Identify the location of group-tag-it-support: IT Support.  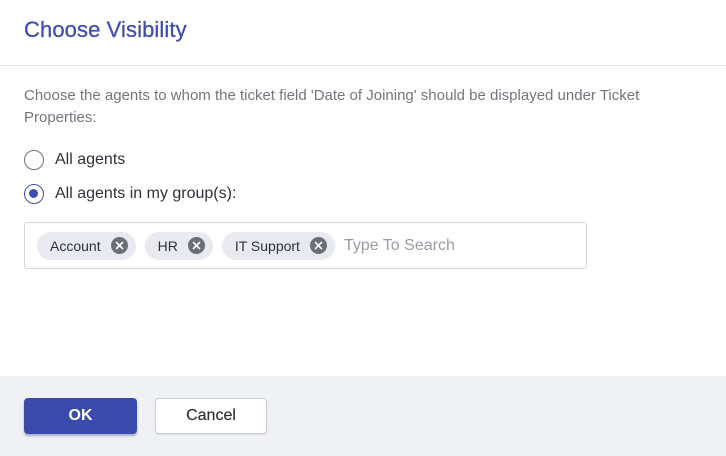
(278, 245).